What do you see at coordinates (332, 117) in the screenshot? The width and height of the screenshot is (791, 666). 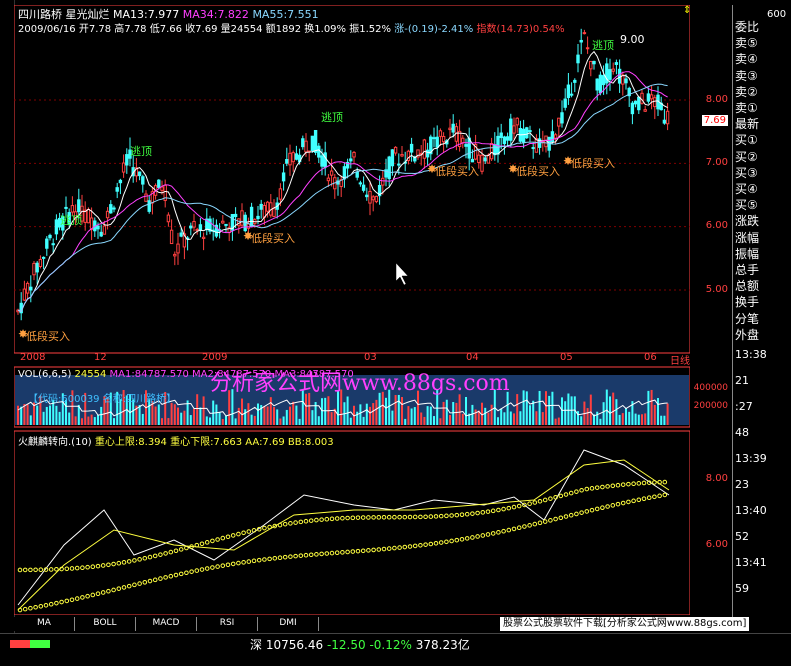 I see `signal-label: 逃顶` at bounding box center [332, 117].